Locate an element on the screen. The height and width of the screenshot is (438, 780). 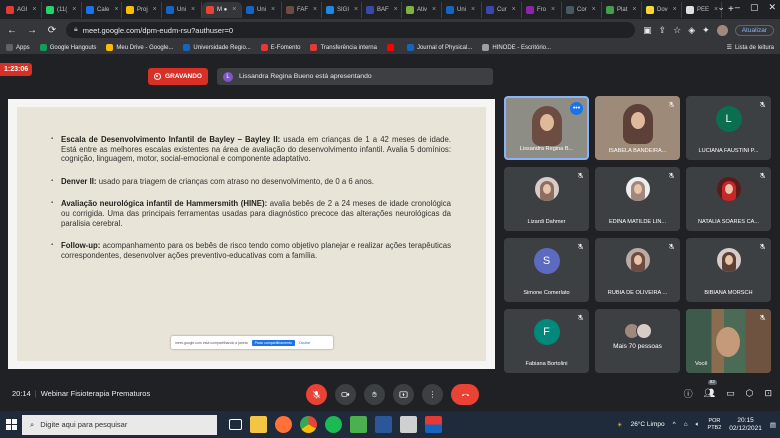
browser-tab: SIGI × is located at coordinates (342, 9).